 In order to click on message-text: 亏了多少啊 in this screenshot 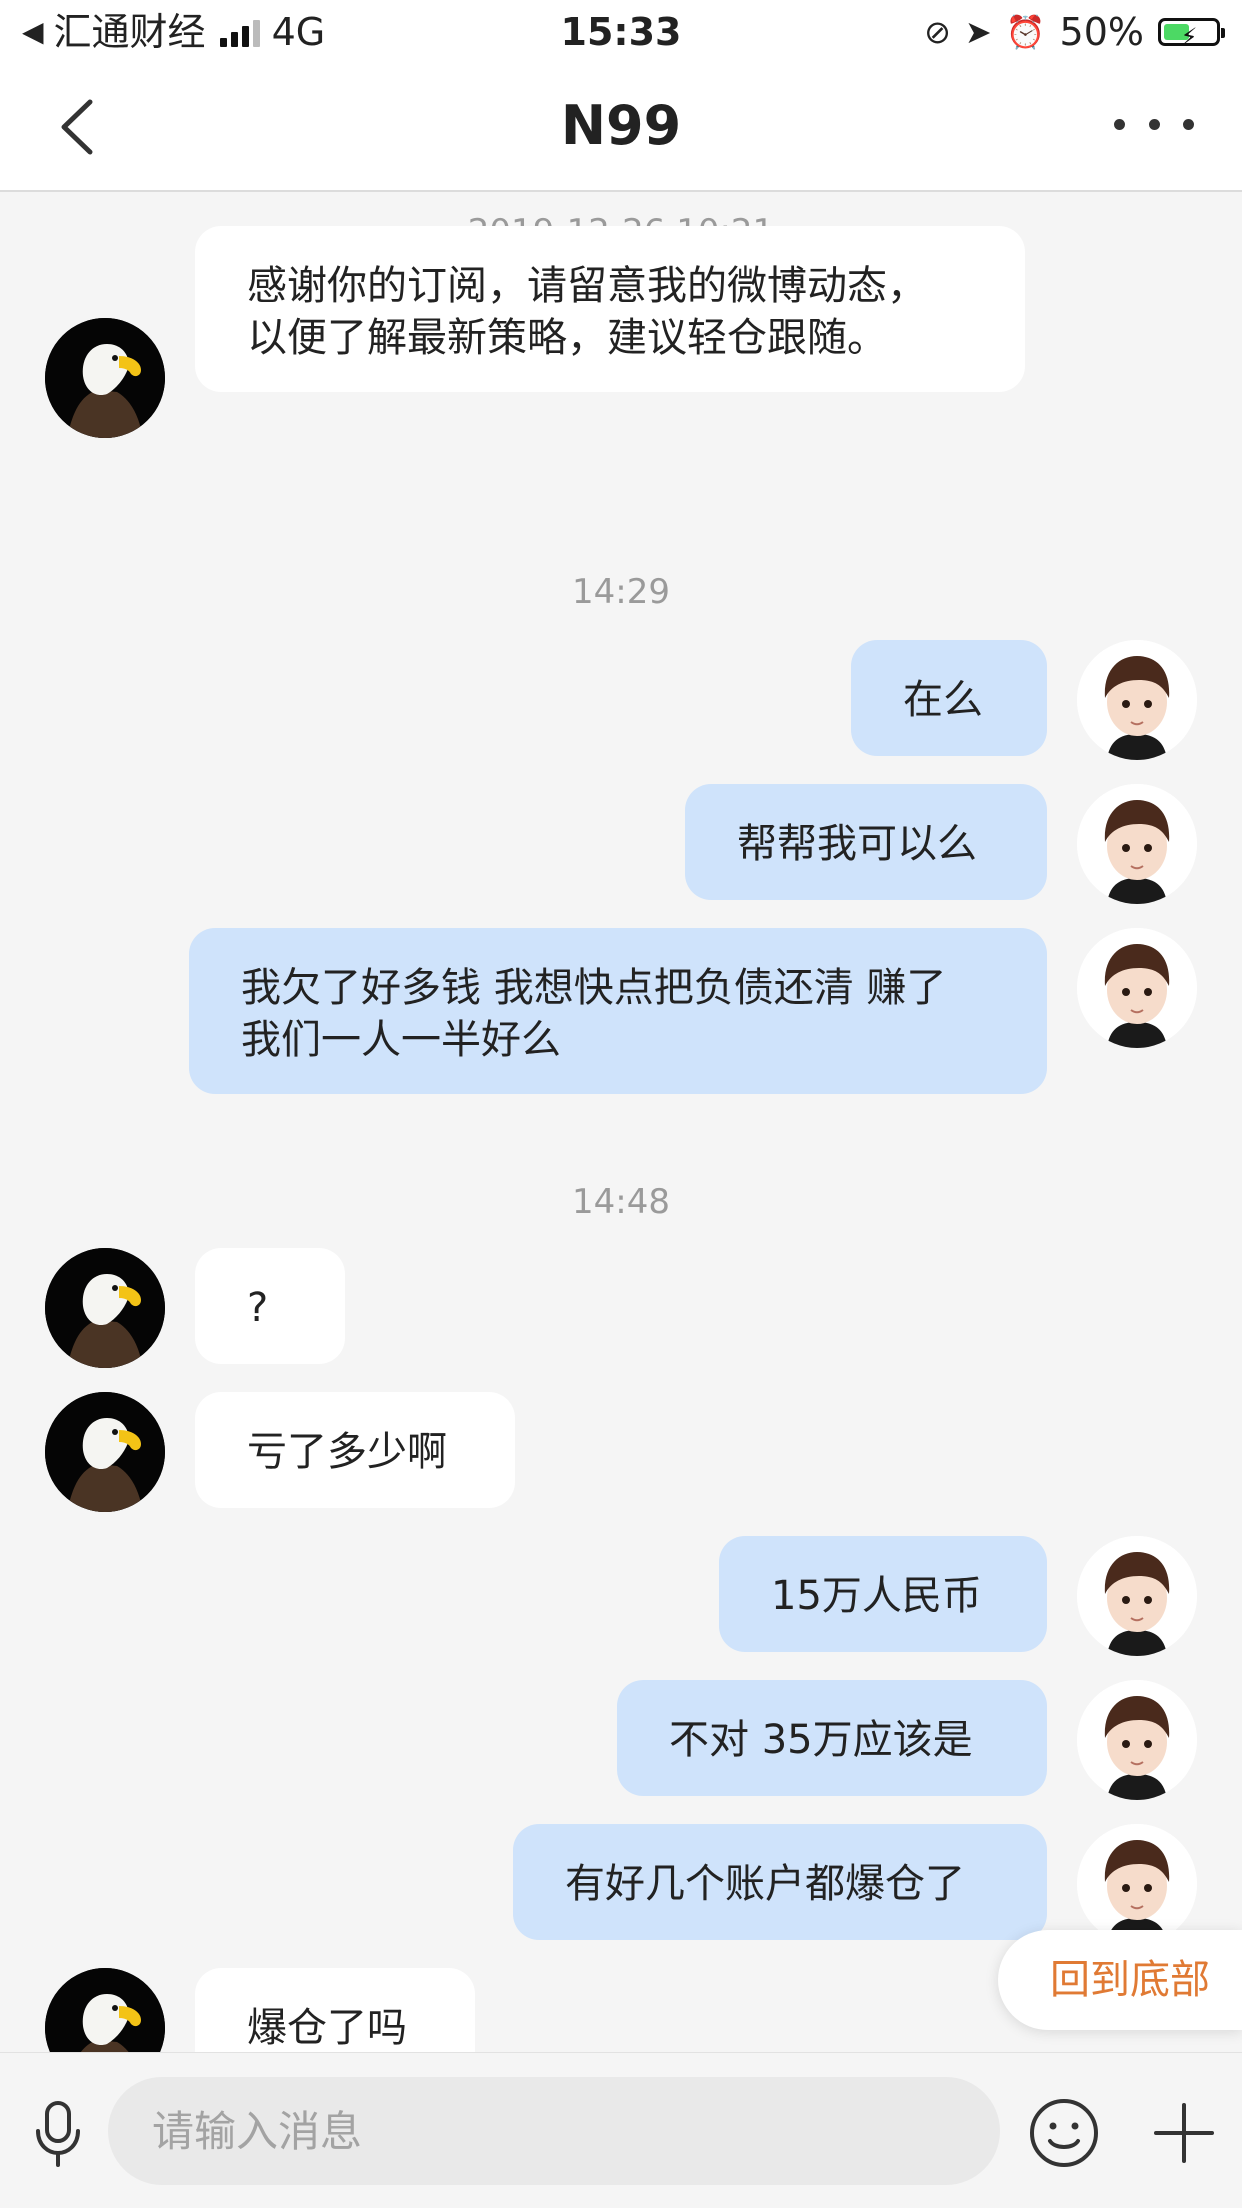, I will do `click(347, 1452)`.